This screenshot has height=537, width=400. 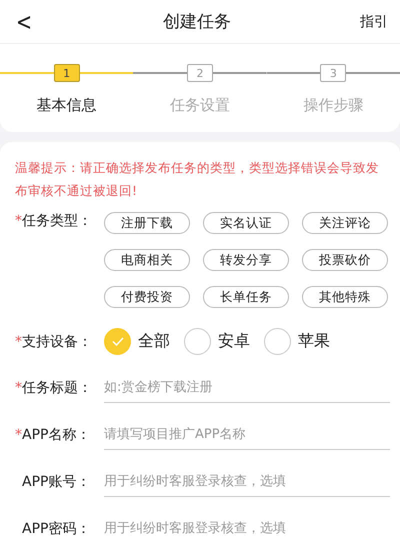 I want to click on task-type-chip: 实名认证, so click(x=246, y=223).